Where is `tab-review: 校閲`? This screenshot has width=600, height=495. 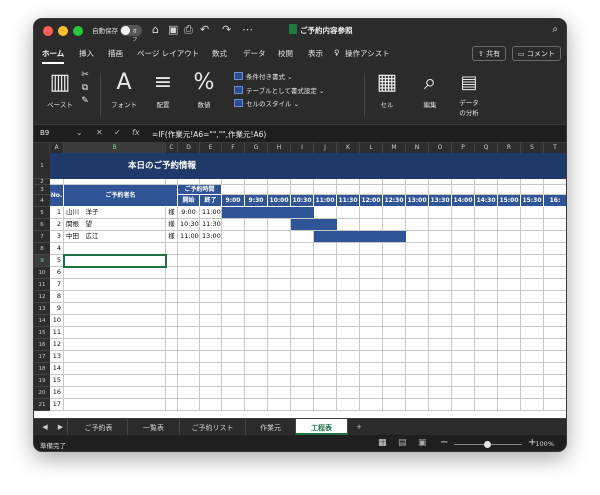 tab-review: 校閲 is located at coordinates (285, 53).